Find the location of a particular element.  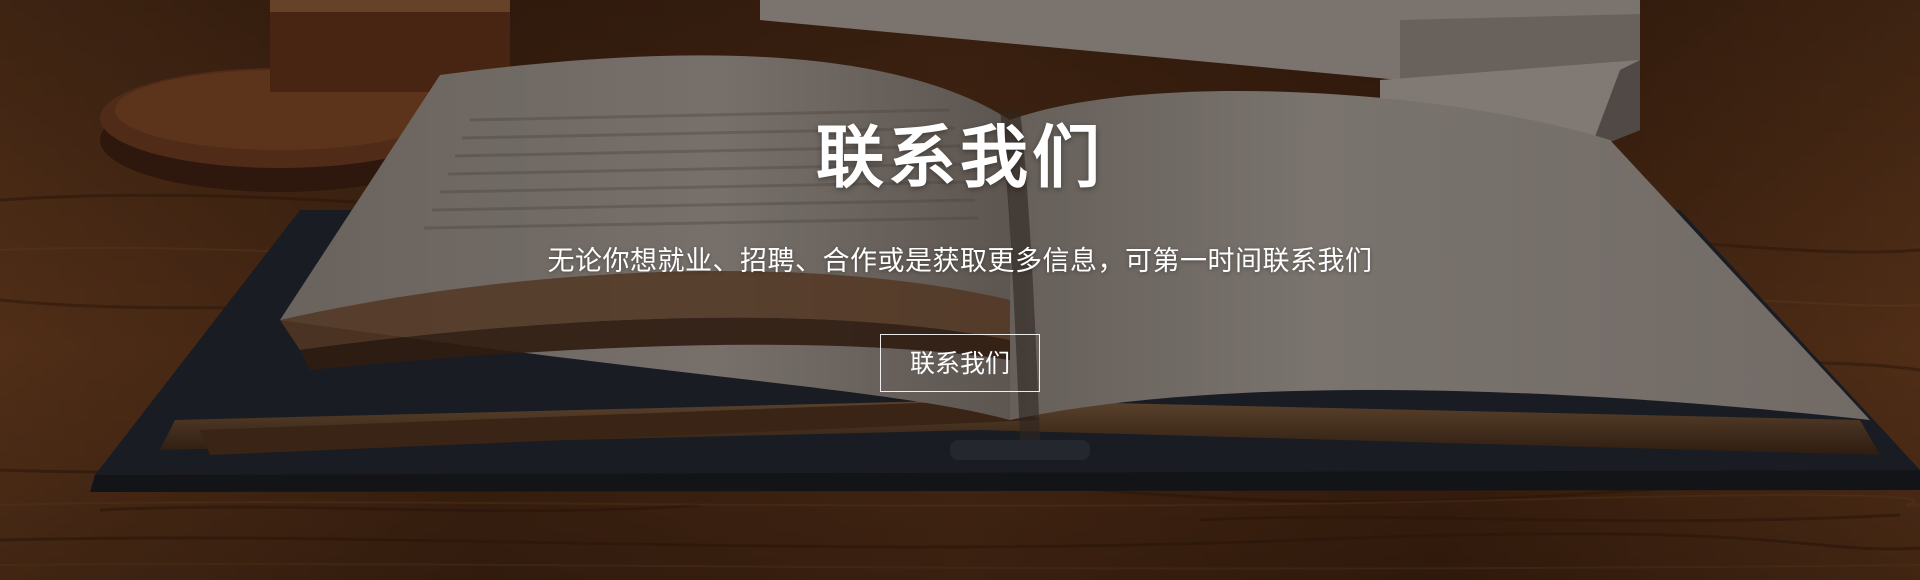

page-subtitle: 无论你想就业、招聘、合作或是获取更多信息，可第一时间联系我们 is located at coordinates (960, 261).